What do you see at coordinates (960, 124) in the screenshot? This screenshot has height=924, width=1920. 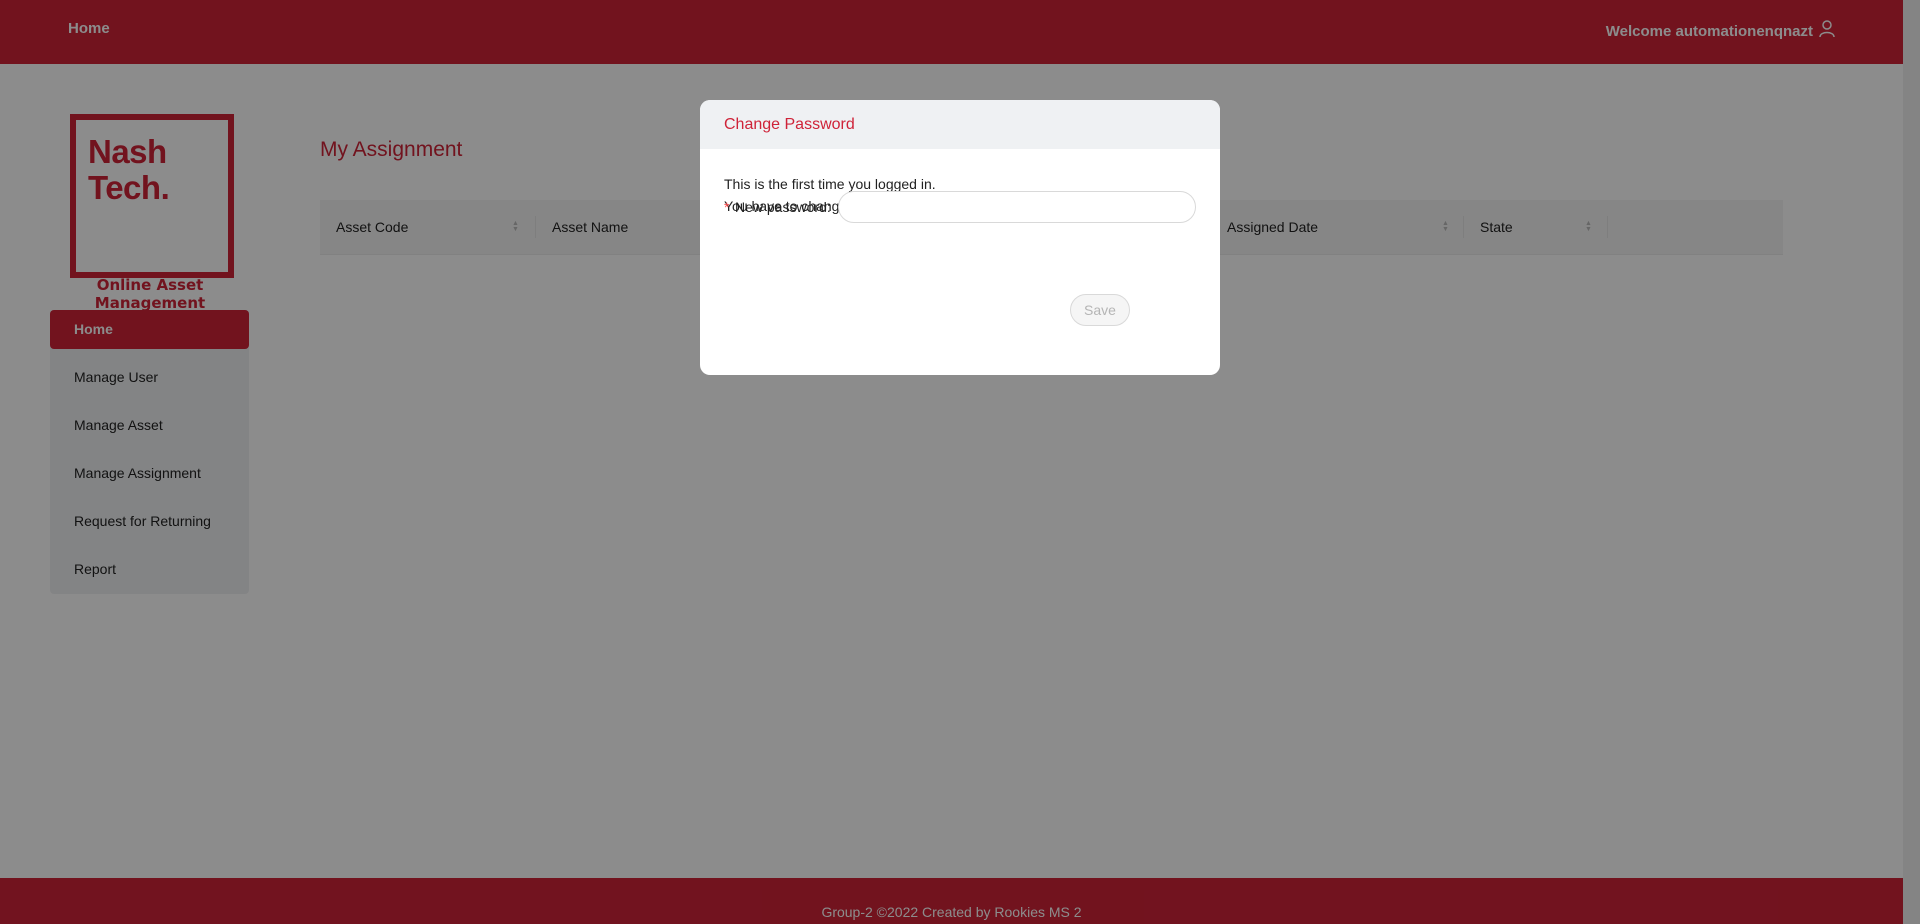 I see `modal-title: Change Password` at bounding box center [960, 124].